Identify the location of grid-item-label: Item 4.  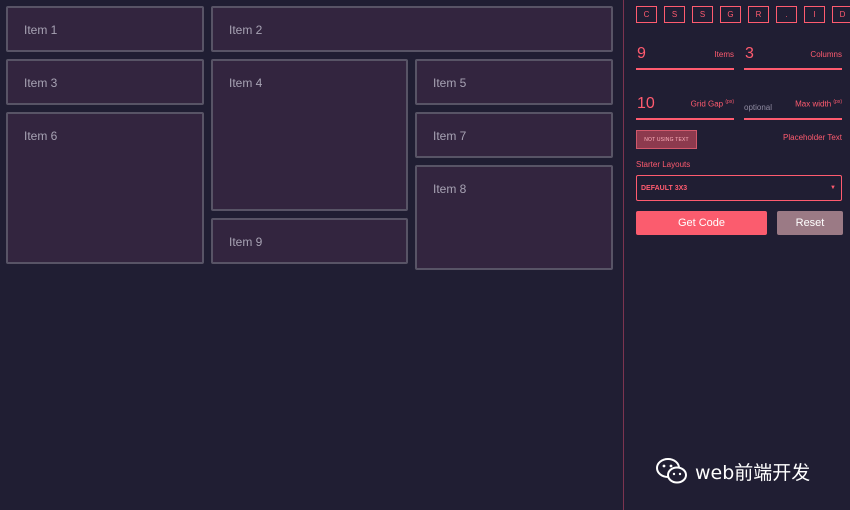
(246, 83).